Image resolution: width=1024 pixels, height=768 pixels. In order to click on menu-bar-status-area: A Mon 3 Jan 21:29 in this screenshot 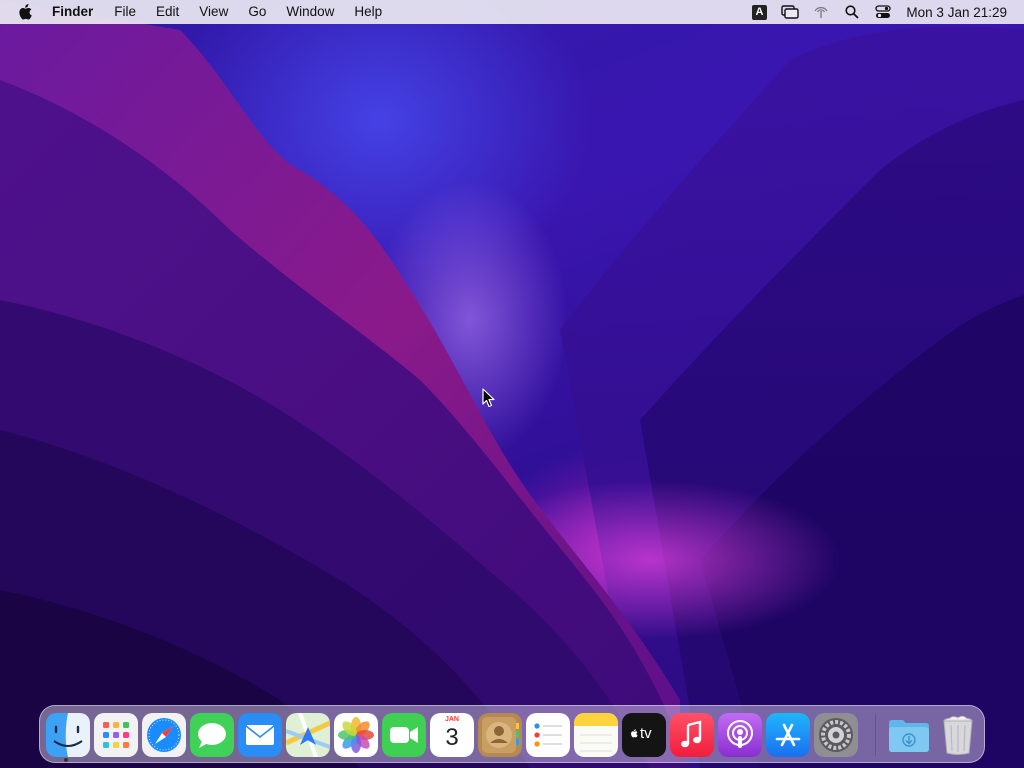, I will do `click(881, 12)`.